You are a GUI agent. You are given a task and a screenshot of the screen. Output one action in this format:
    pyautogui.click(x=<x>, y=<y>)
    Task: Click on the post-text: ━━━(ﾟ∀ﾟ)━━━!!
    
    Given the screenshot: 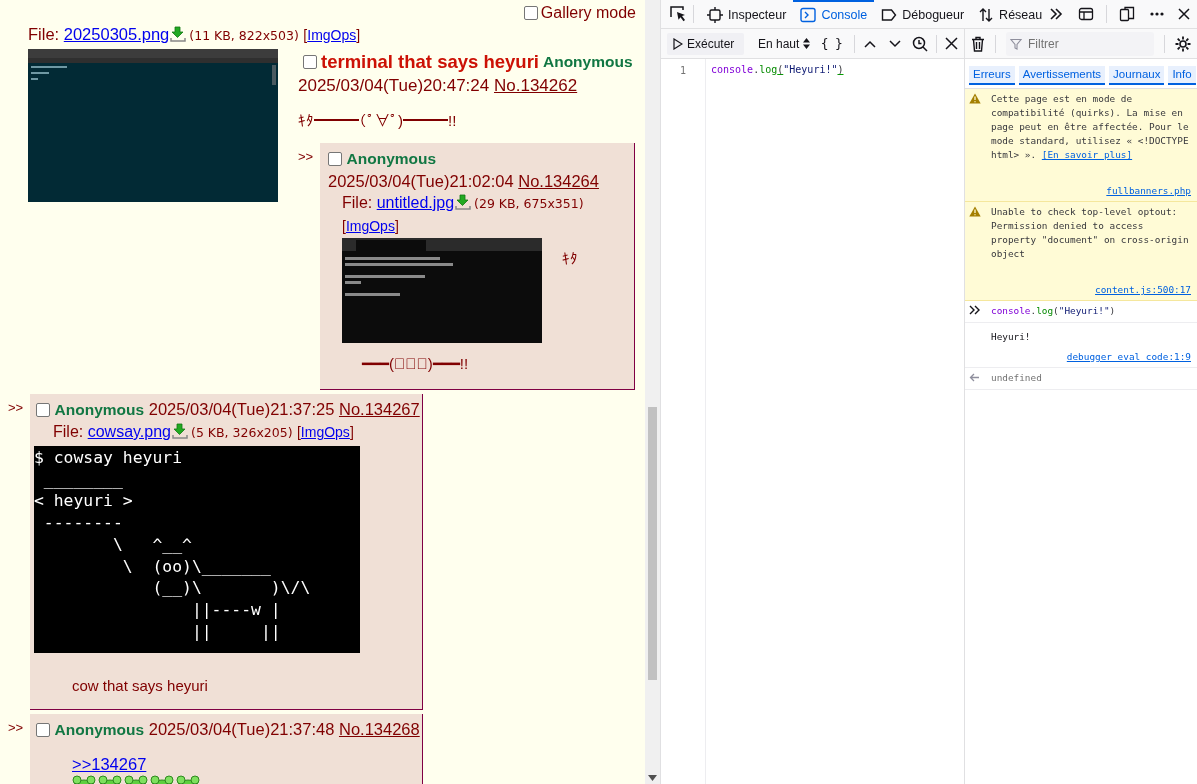 What is the action you would take?
    pyautogui.click(x=416, y=364)
    